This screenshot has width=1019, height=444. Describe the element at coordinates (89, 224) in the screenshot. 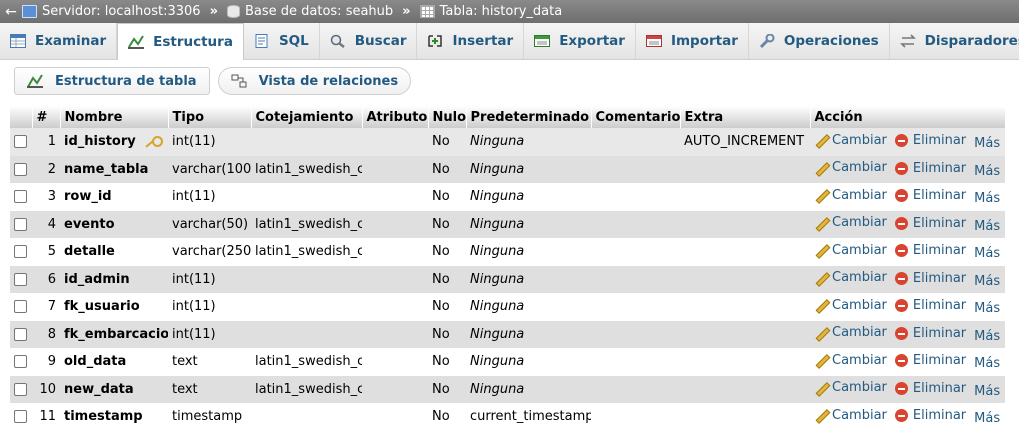

I see `column-name: evento` at that location.